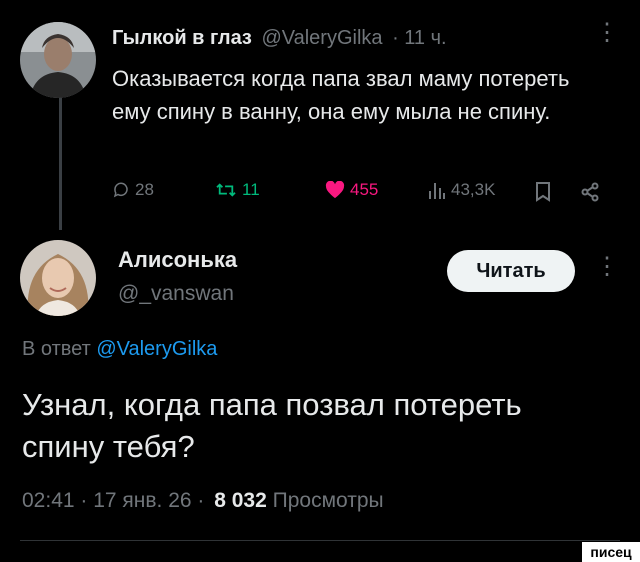  Describe the element at coordinates (419, 38) in the screenshot. I see `tweet-time: · 11 ч.` at that location.